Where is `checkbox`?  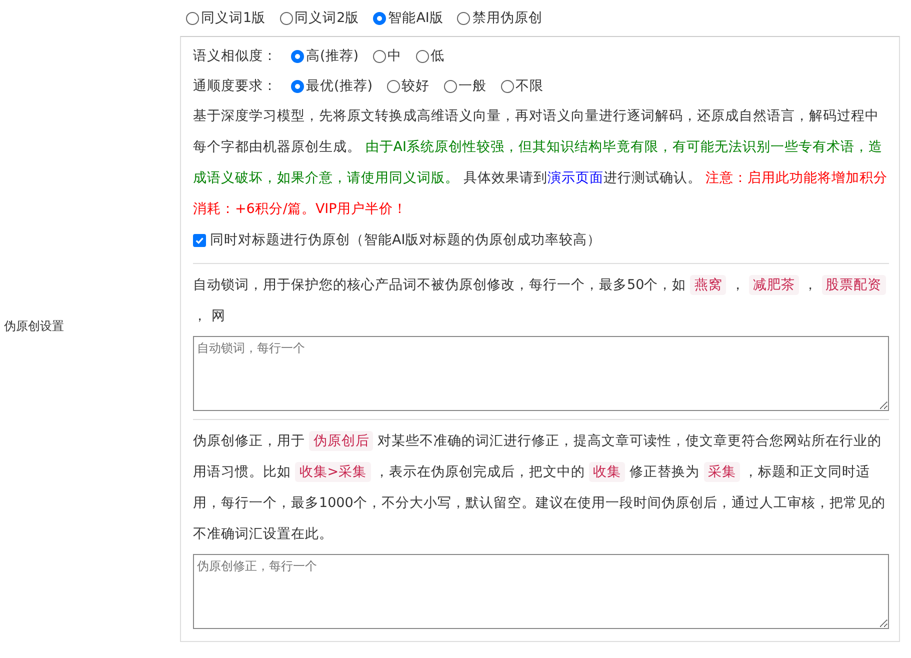
checkbox is located at coordinates (199, 240).